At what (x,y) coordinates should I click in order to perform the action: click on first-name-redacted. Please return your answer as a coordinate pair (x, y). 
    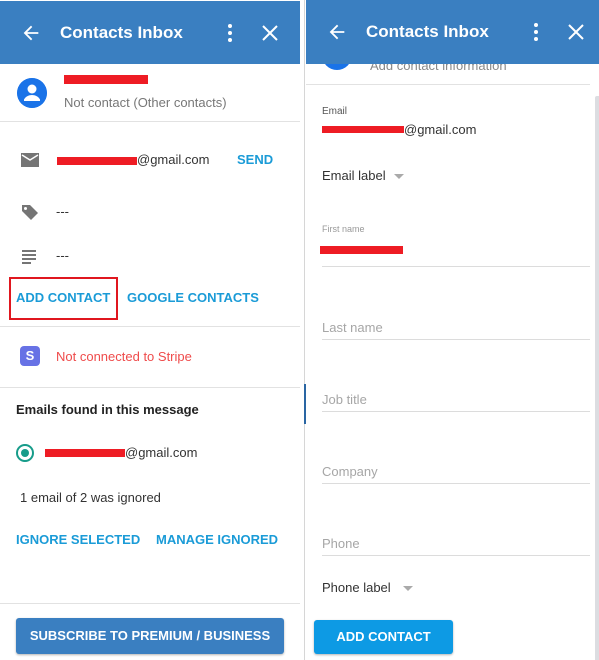
    Looking at the image, I should click on (361, 250).